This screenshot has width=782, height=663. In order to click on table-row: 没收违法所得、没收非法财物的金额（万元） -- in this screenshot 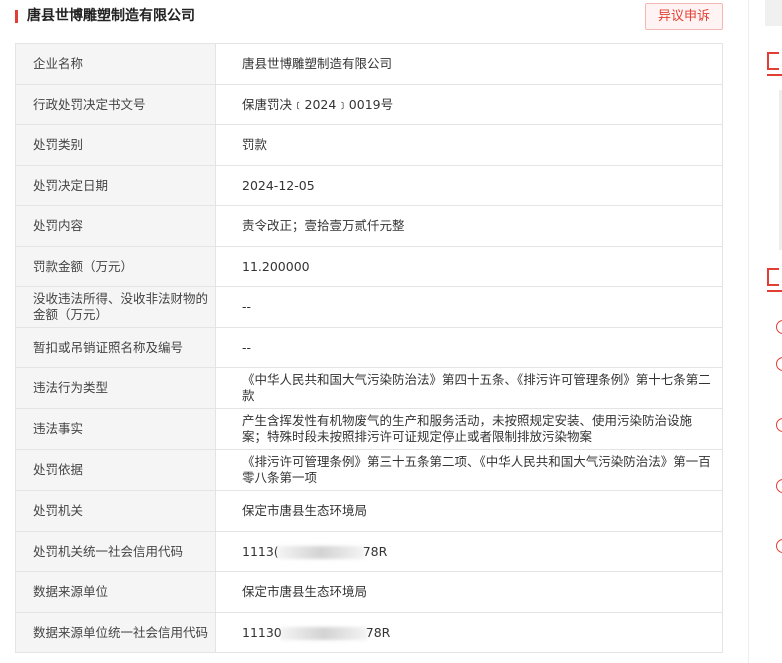, I will do `click(369, 307)`.